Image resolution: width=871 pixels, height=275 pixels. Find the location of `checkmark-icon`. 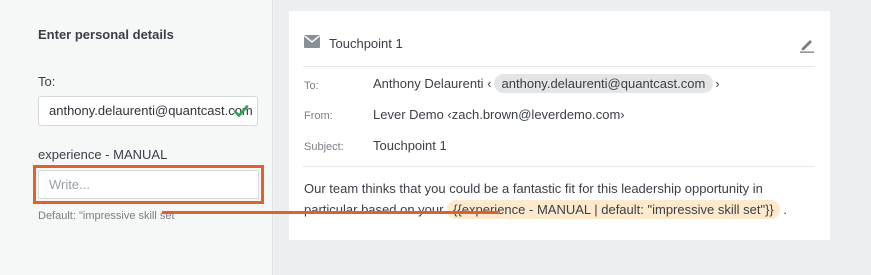

checkmark-icon is located at coordinates (241, 111).